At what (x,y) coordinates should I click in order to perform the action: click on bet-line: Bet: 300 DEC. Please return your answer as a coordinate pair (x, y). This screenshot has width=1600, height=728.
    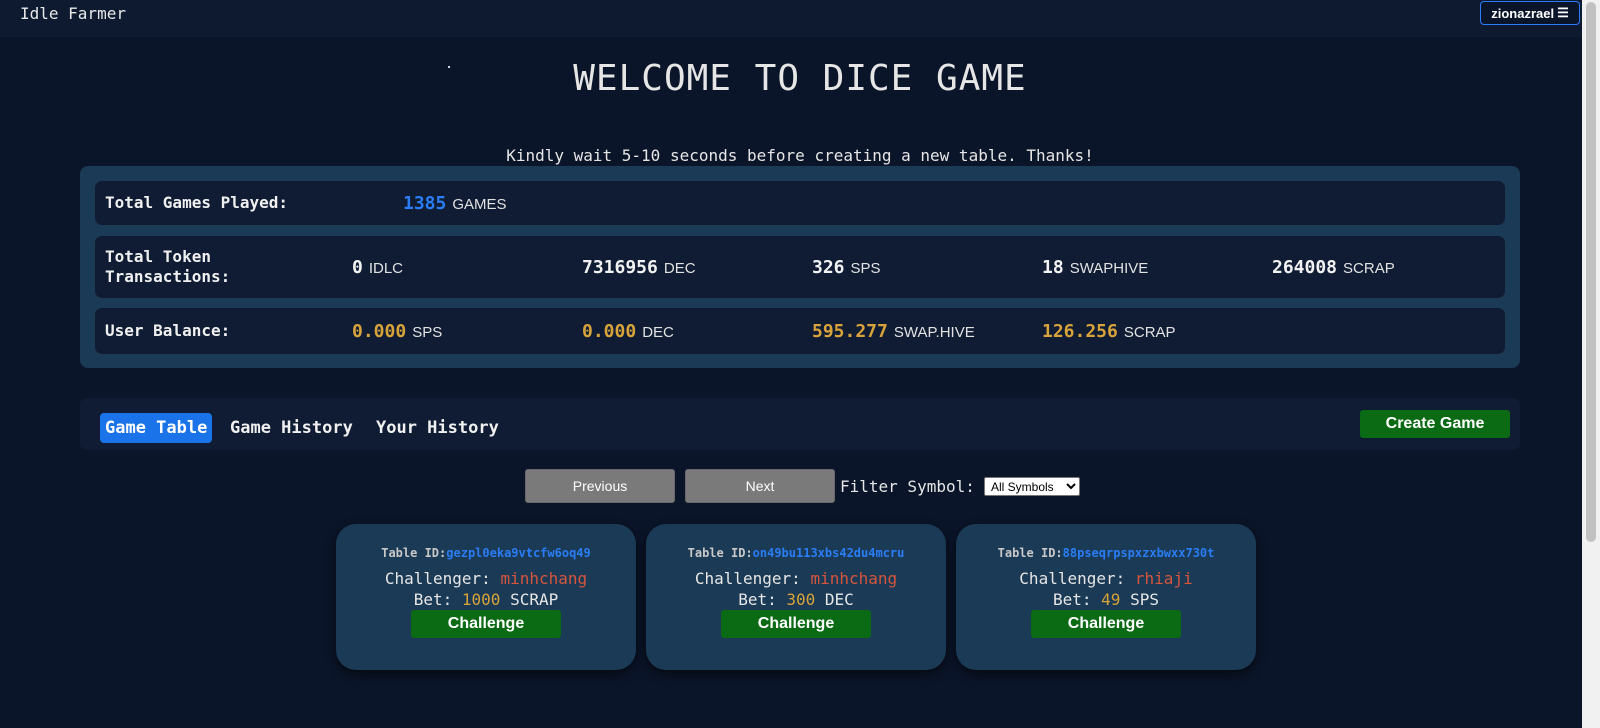
    Looking at the image, I should click on (796, 599).